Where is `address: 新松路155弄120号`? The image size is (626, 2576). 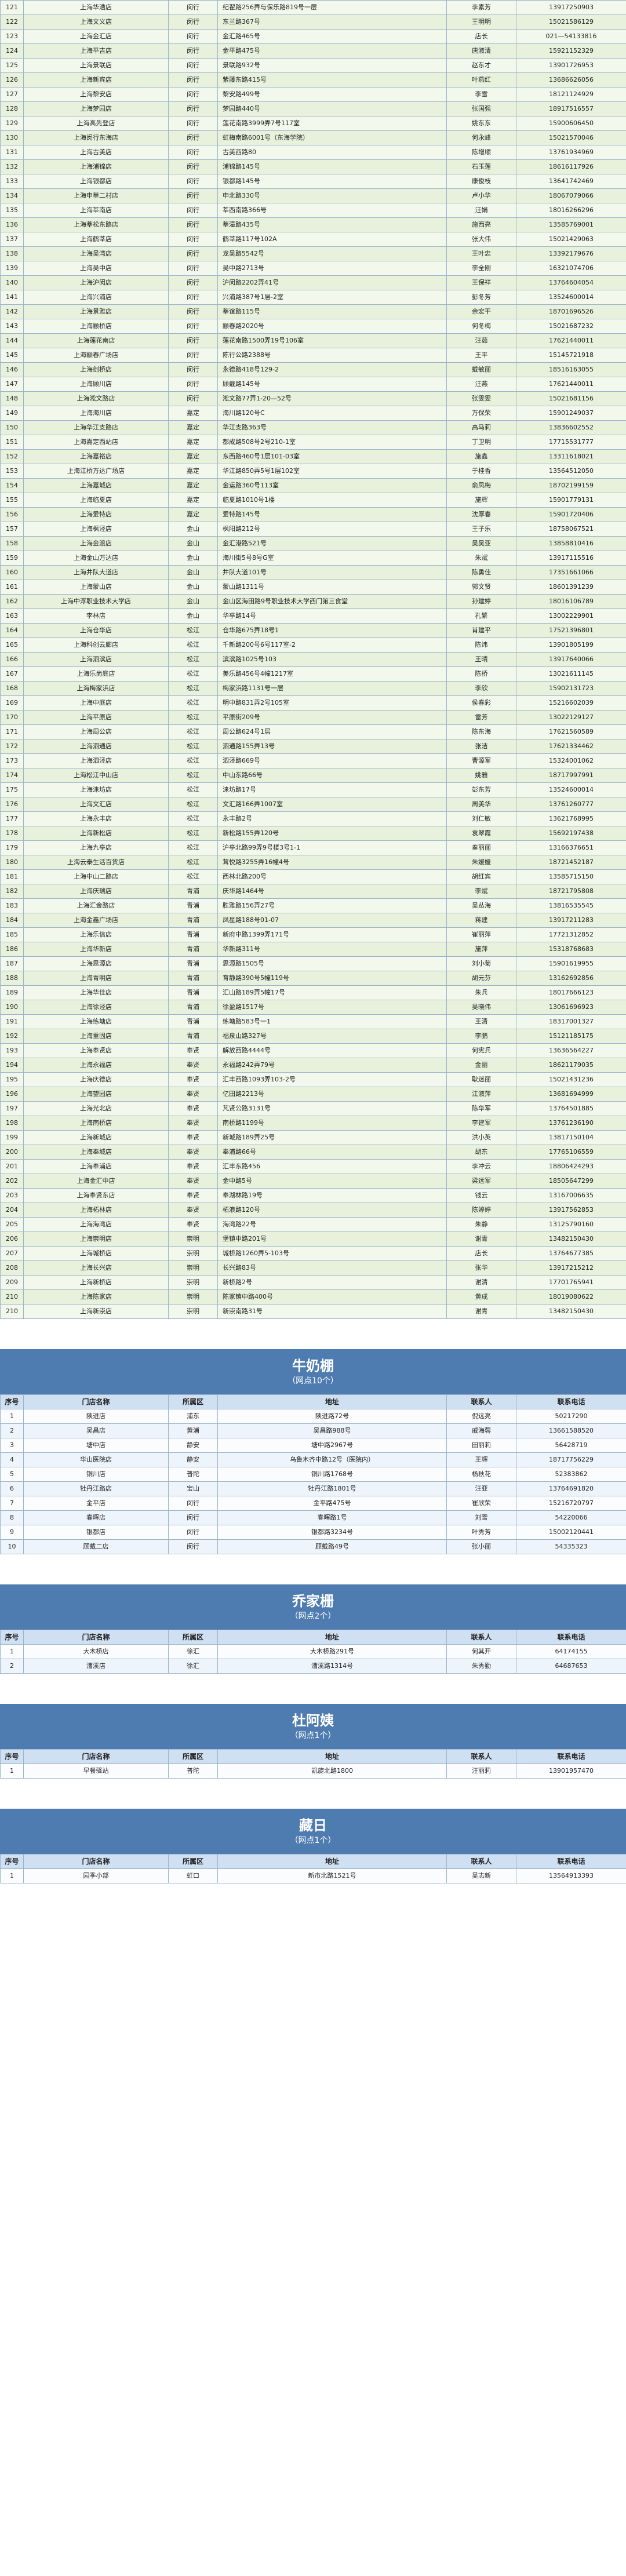 address: 新松路155弄120号 is located at coordinates (332, 833).